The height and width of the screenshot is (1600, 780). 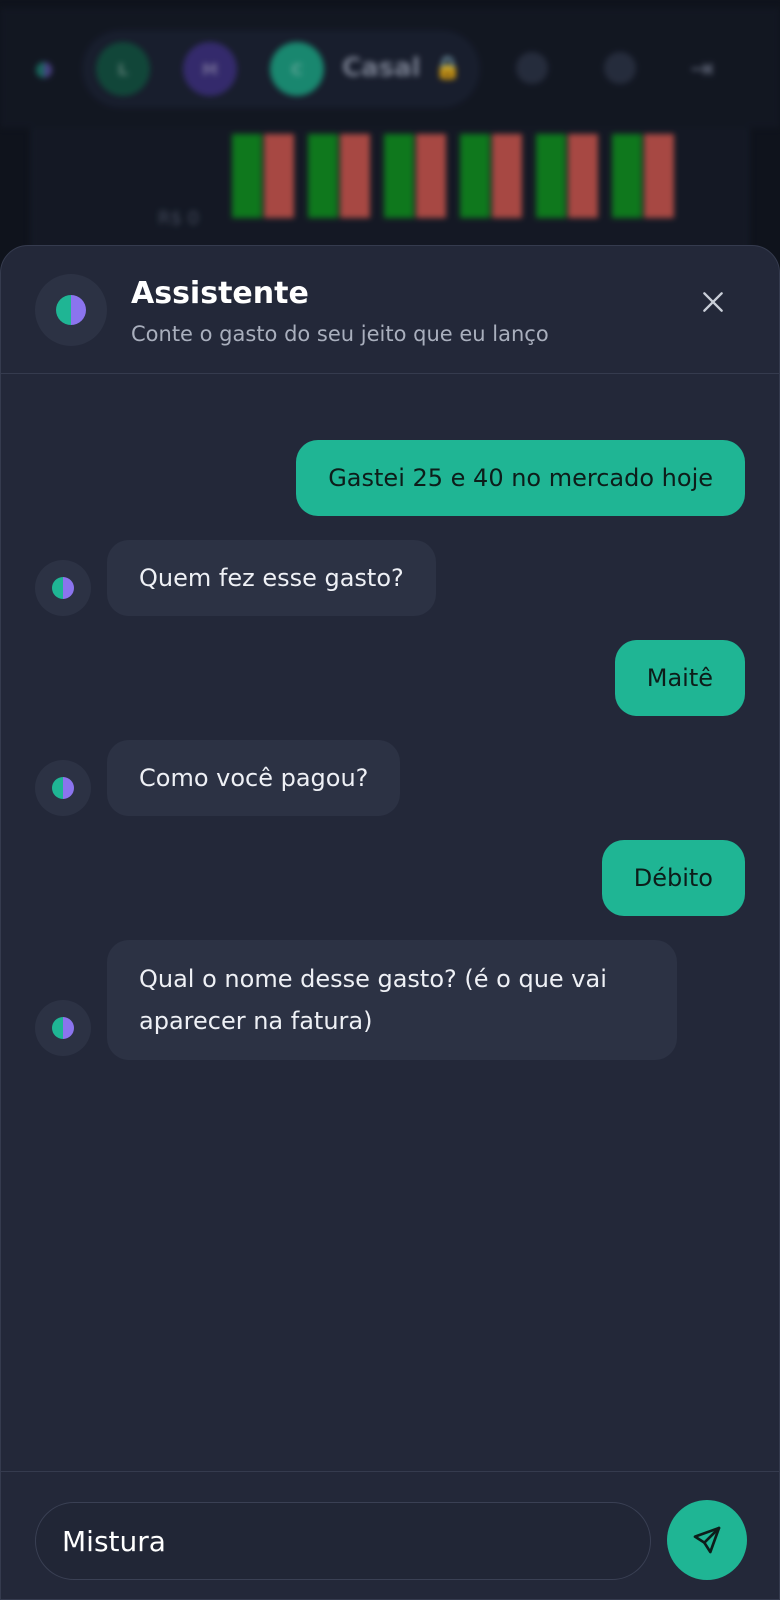 What do you see at coordinates (44, 70) in the screenshot?
I see `app-logo-icon` at bounding box center [44, 70].